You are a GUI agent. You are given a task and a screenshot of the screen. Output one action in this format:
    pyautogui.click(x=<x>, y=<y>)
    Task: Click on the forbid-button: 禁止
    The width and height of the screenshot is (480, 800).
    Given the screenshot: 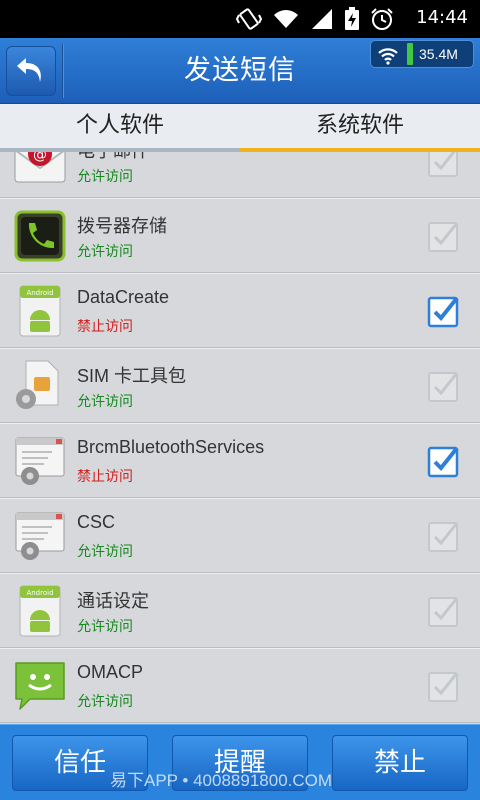 What is the action you would take?
    pyautogui.click(x=400, y=763)
    